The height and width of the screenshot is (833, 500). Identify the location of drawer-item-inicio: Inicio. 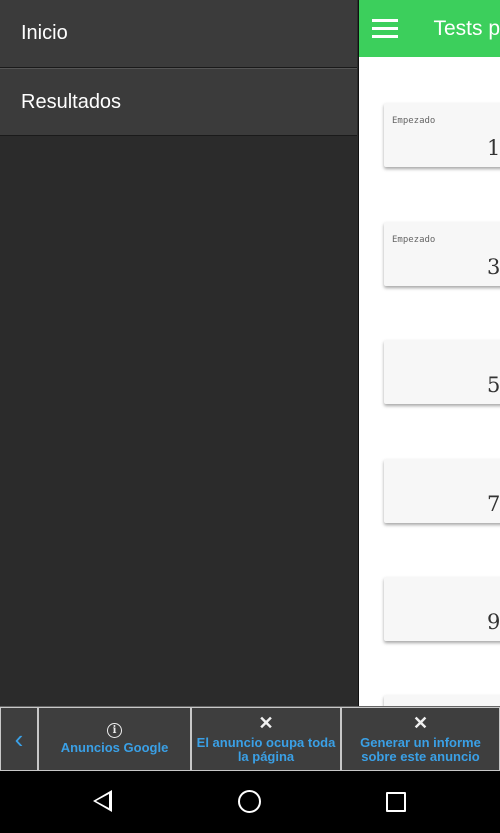
(178, 34).